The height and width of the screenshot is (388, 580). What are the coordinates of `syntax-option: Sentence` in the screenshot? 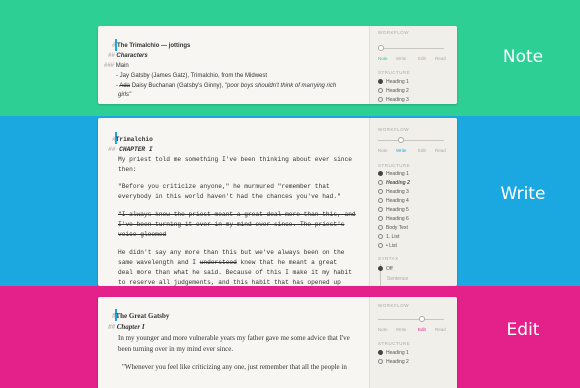 It's located at (397, 279).